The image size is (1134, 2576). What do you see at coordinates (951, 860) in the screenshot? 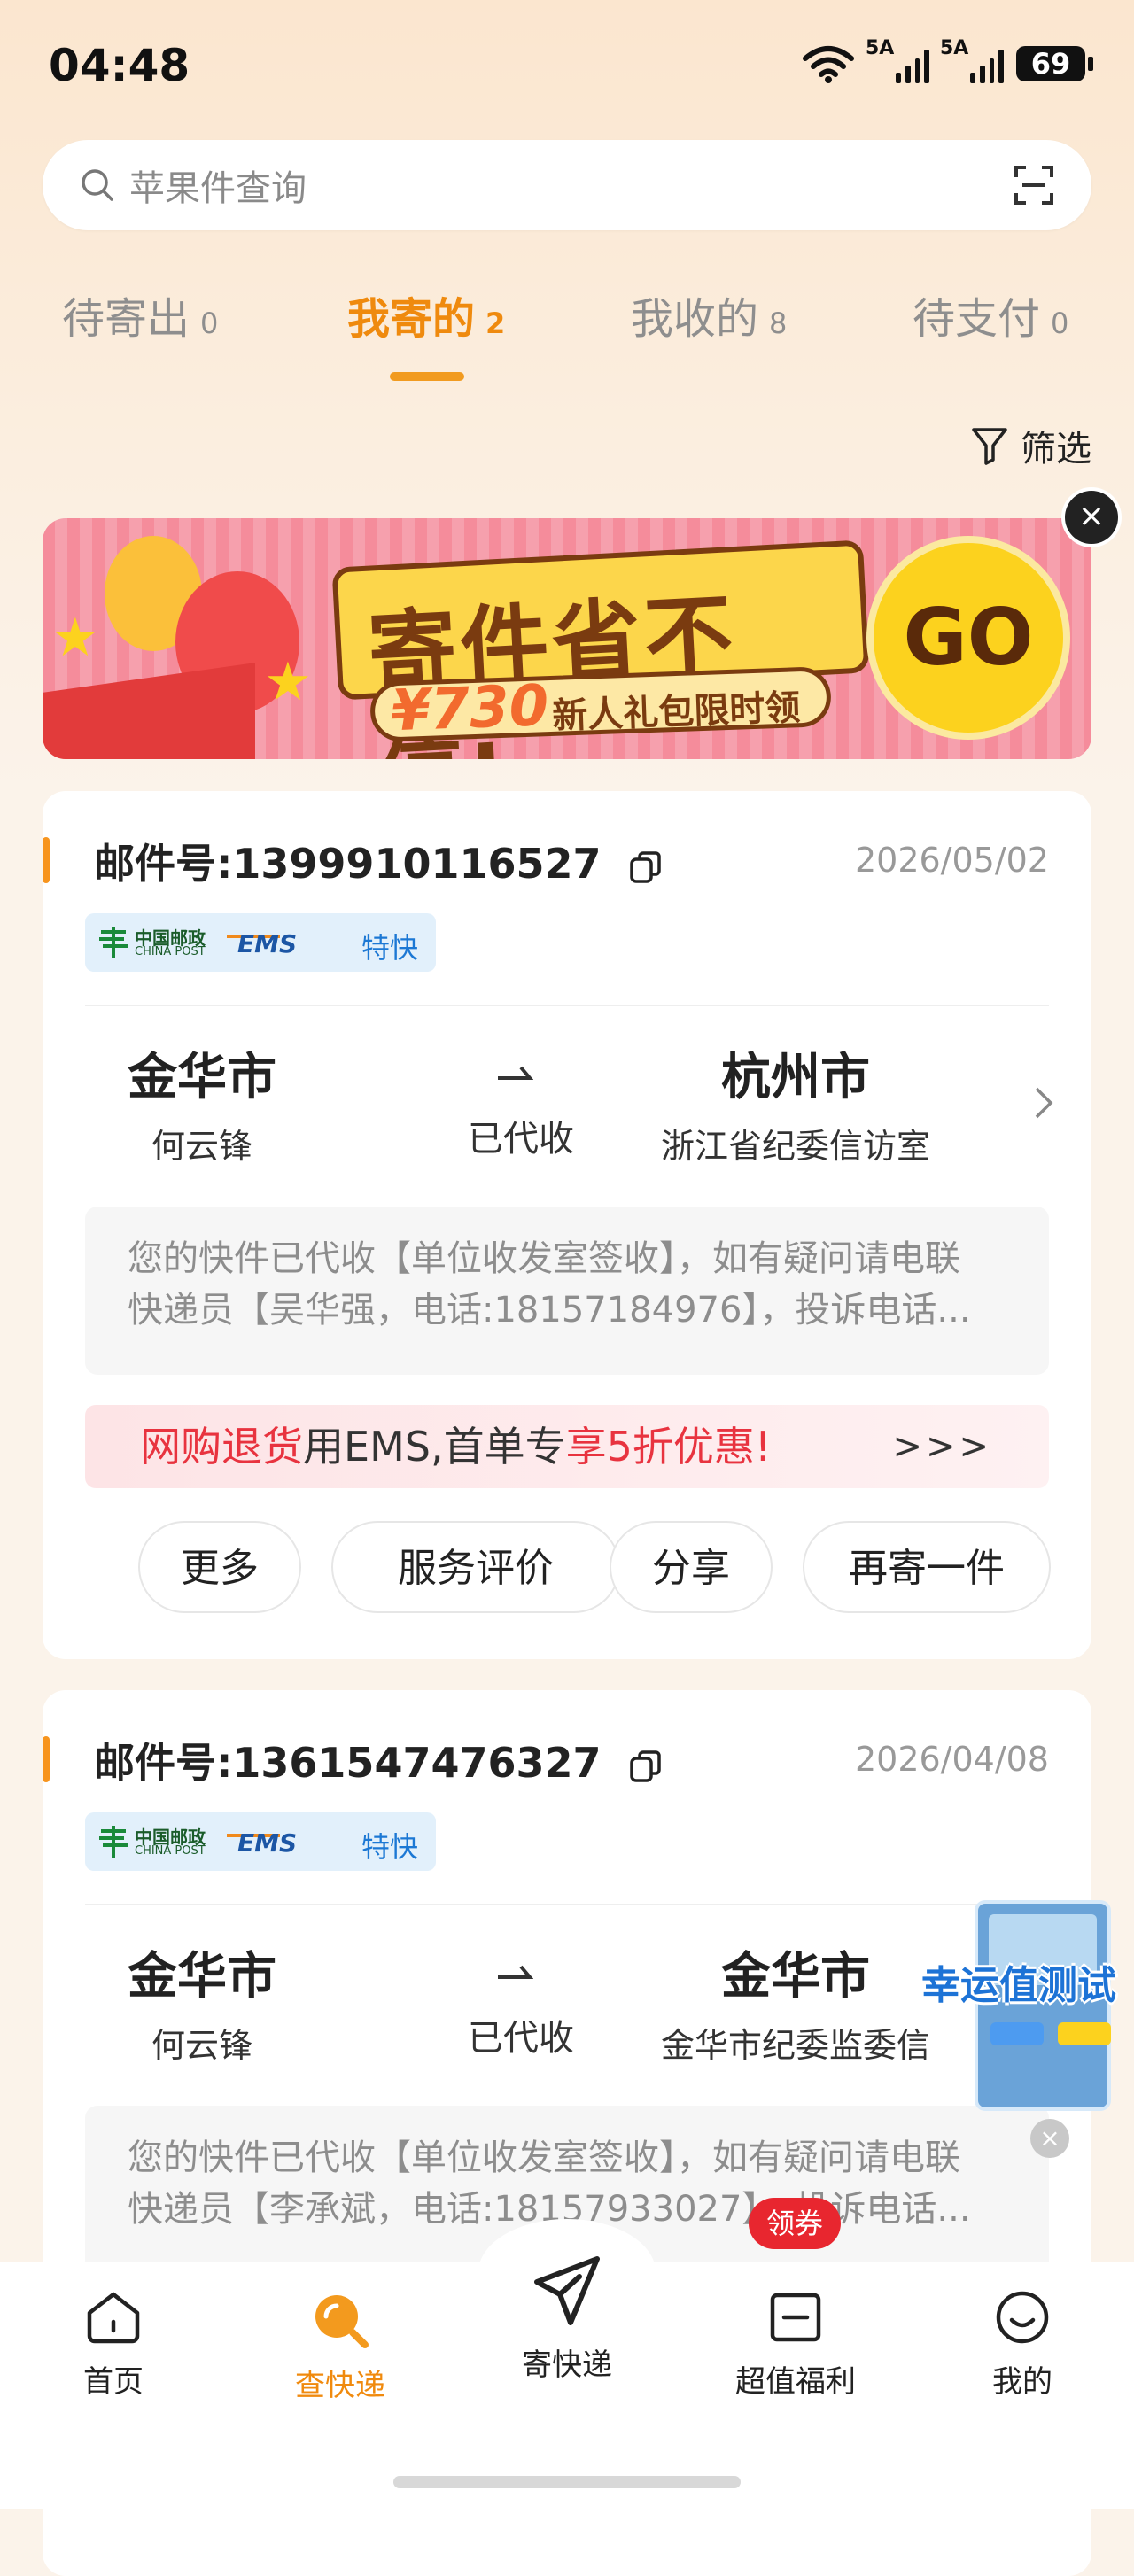
I see `shipment-date: 2026/05/02` at bounding box center [951, 860].